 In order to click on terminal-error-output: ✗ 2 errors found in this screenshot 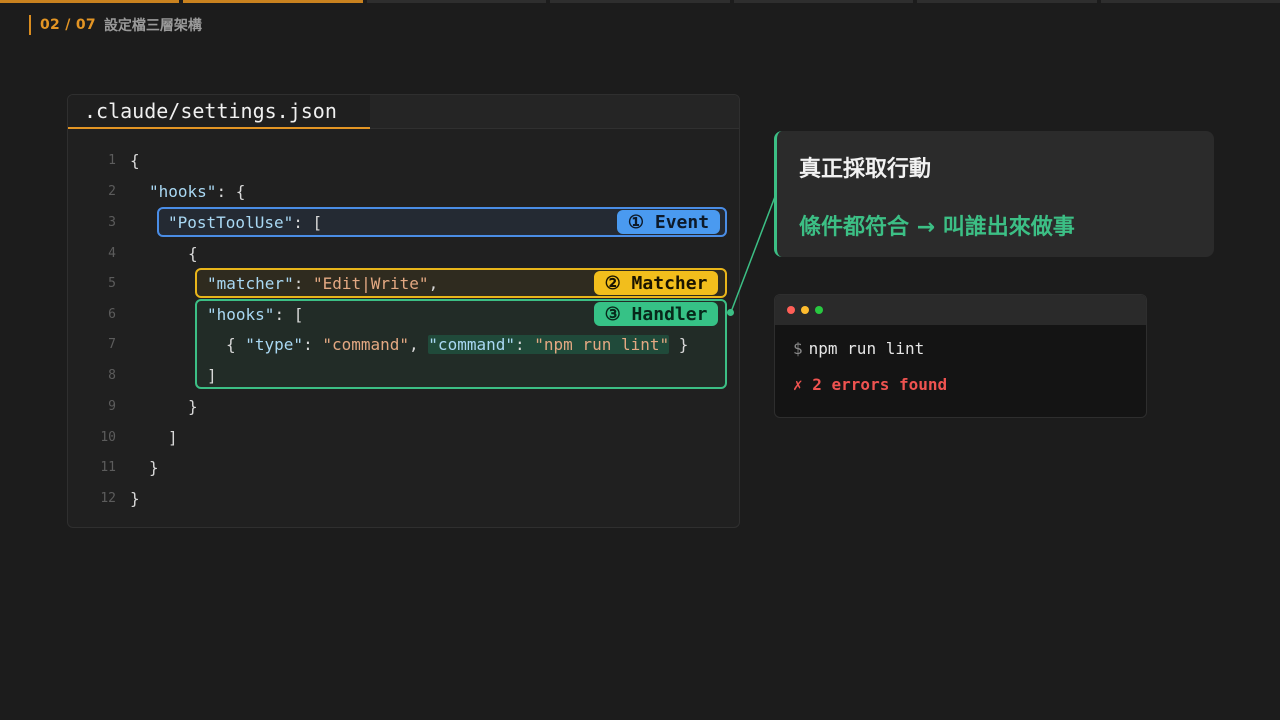, I will do `click(870, 384)`.